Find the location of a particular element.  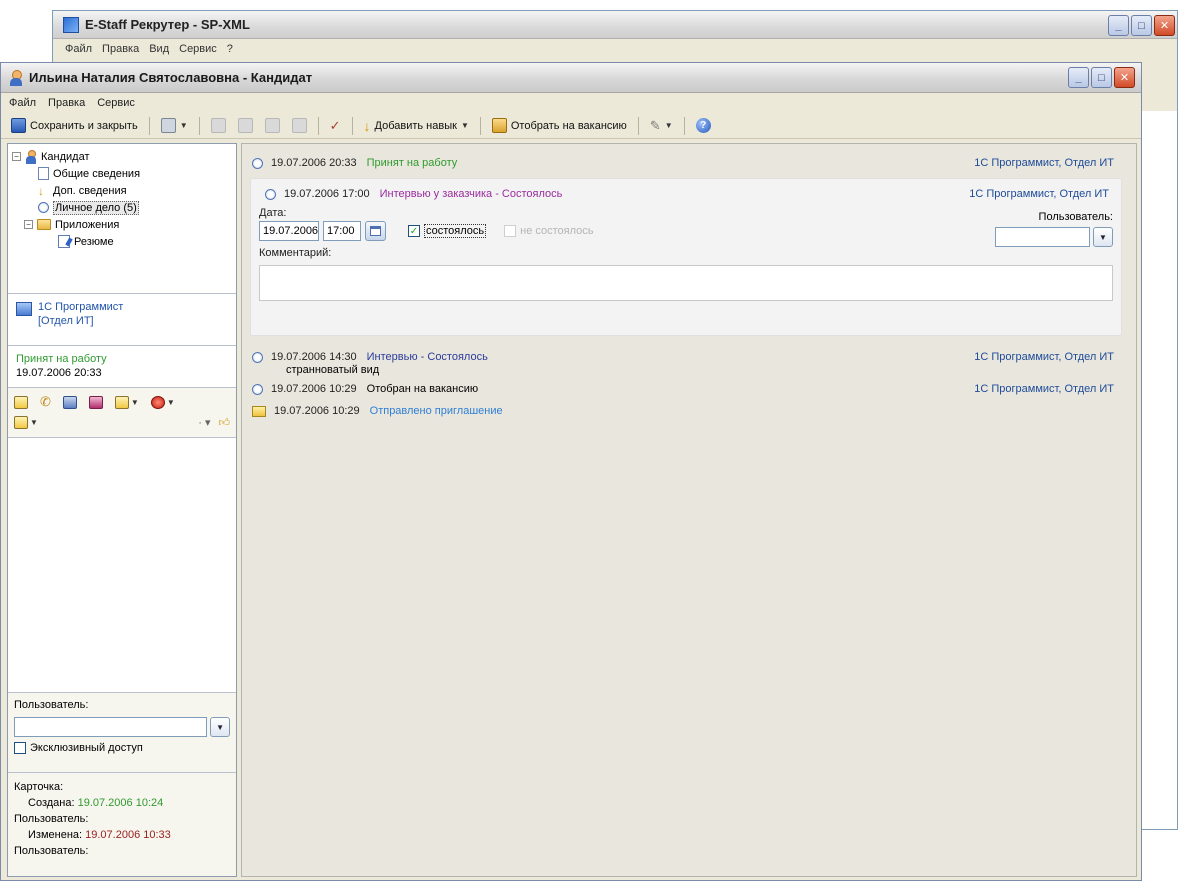

parent-window-buttons: _ □ ✕ is located at coordinates (1141, 25).